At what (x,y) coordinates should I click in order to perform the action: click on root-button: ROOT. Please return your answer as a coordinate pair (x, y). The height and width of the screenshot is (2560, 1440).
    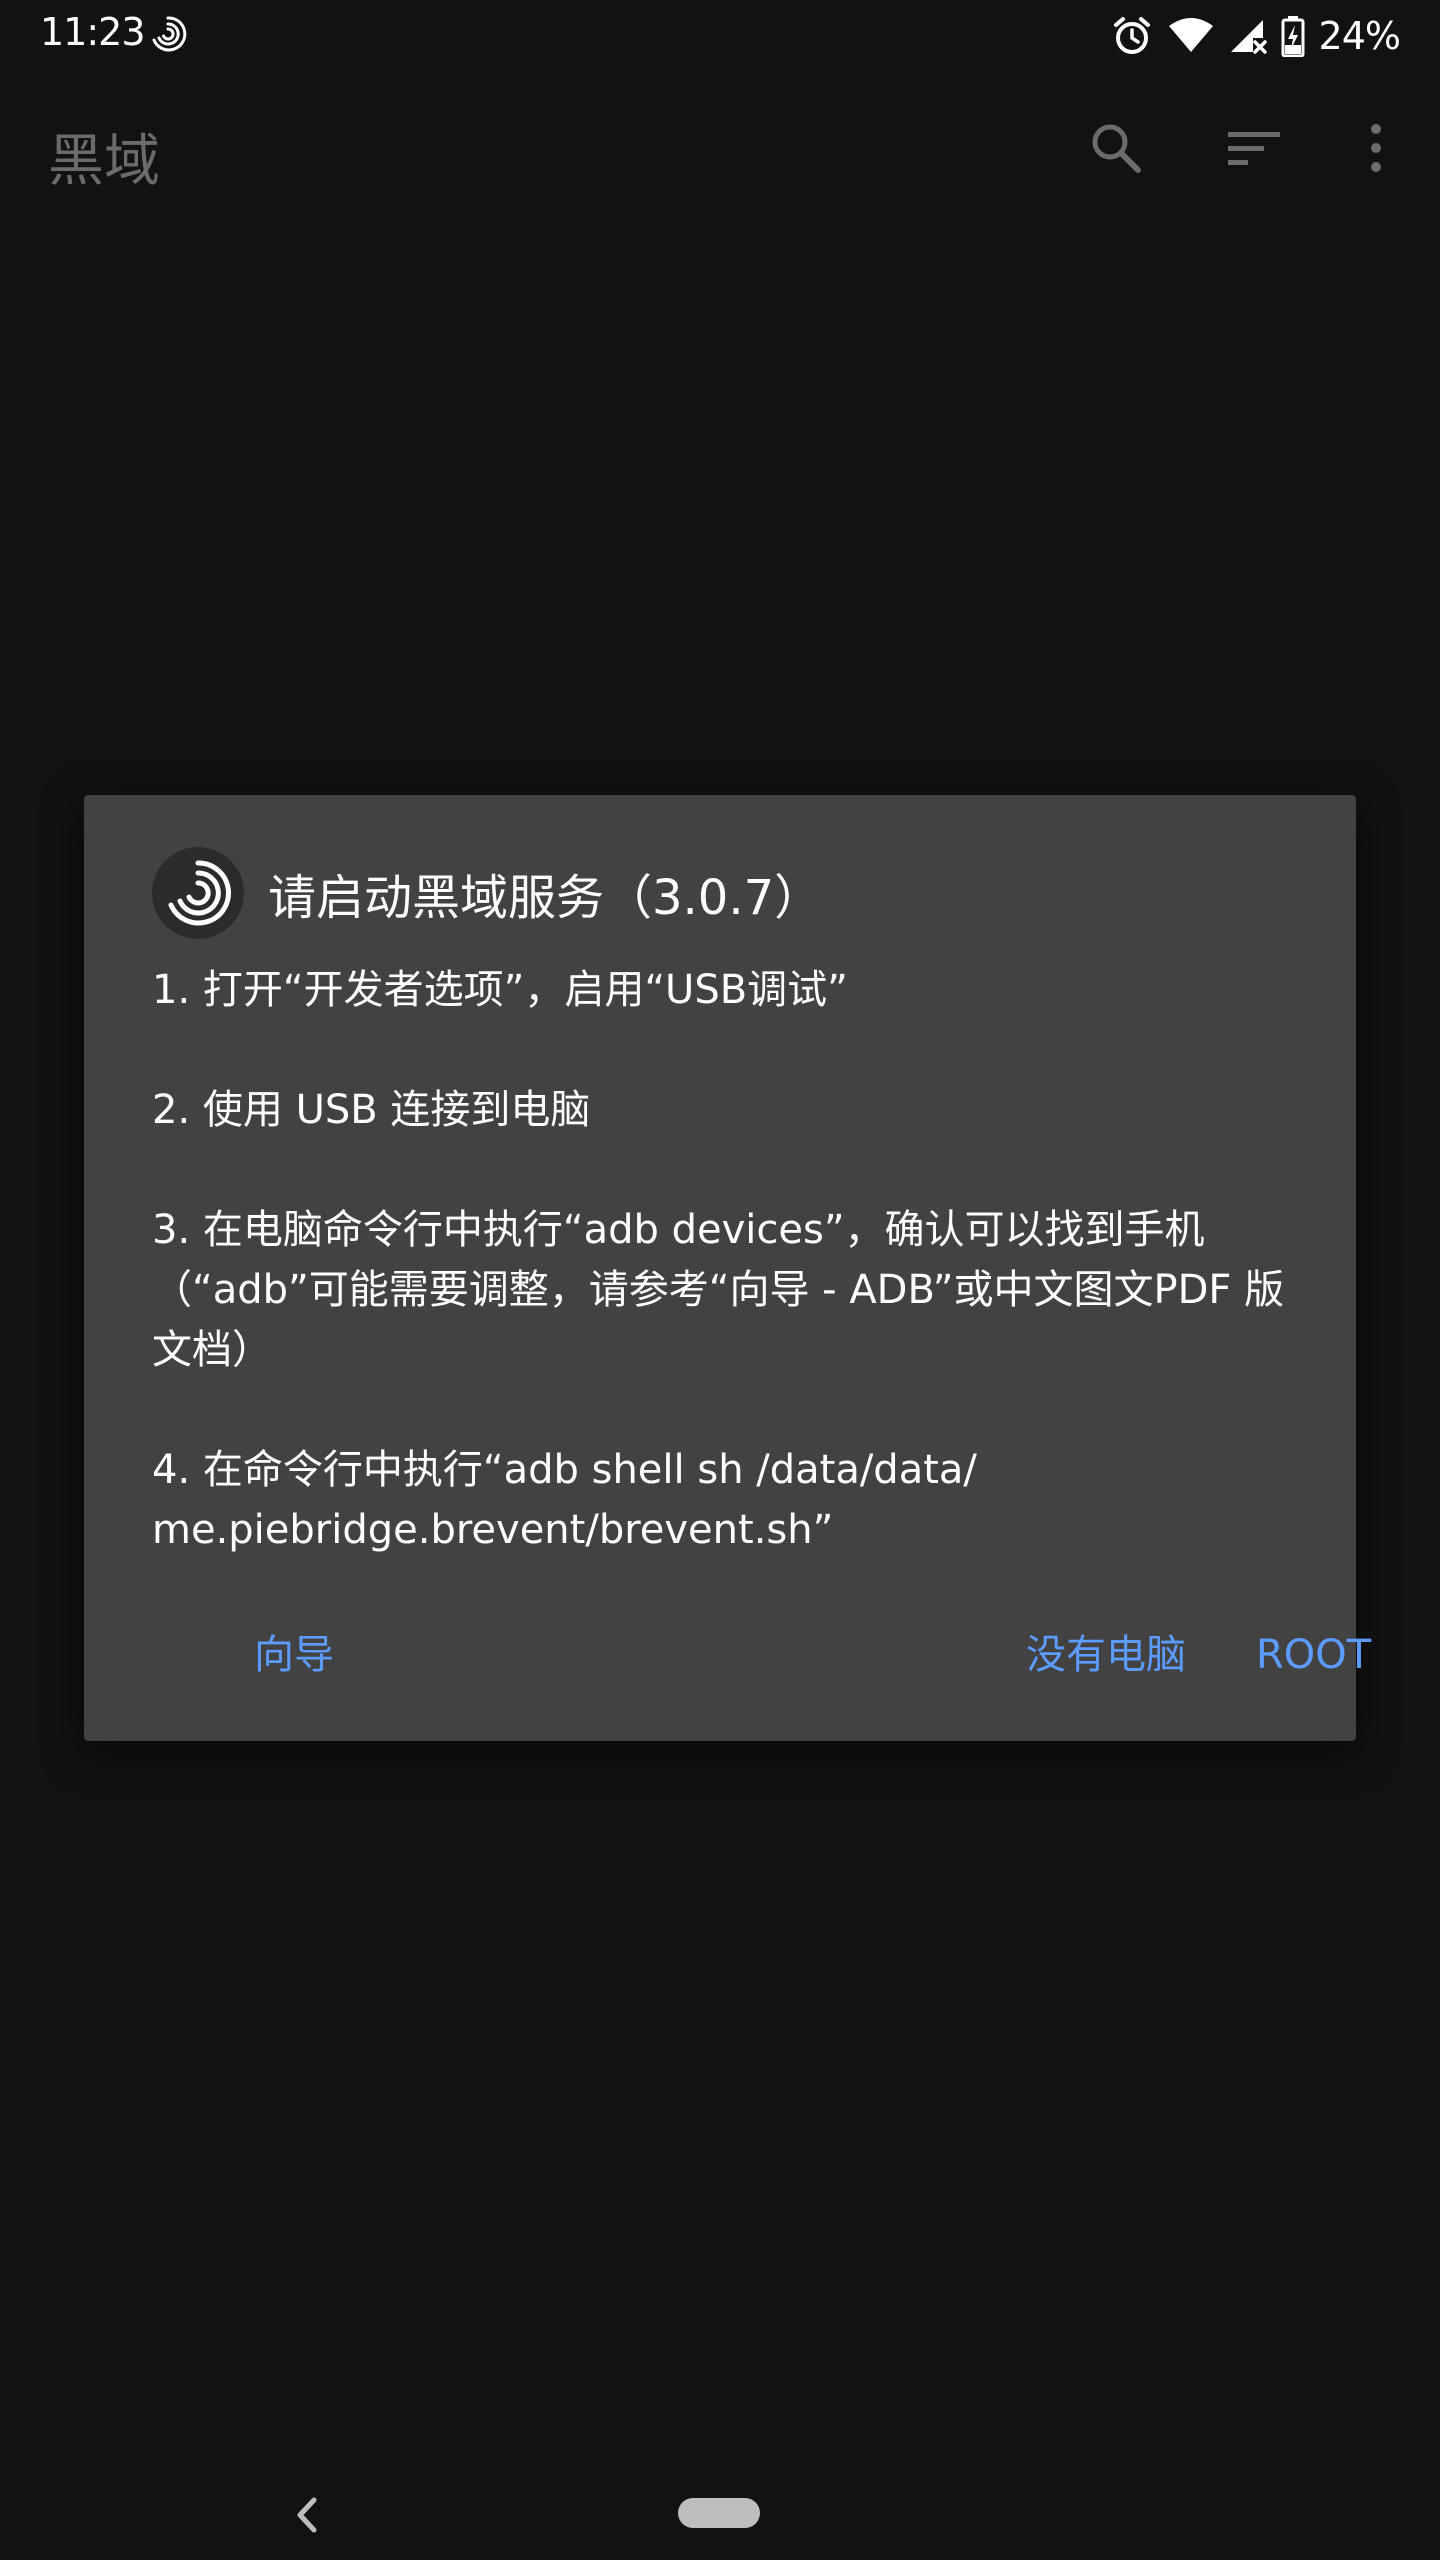
    Looking at the image, I should click on (1313, 1655).